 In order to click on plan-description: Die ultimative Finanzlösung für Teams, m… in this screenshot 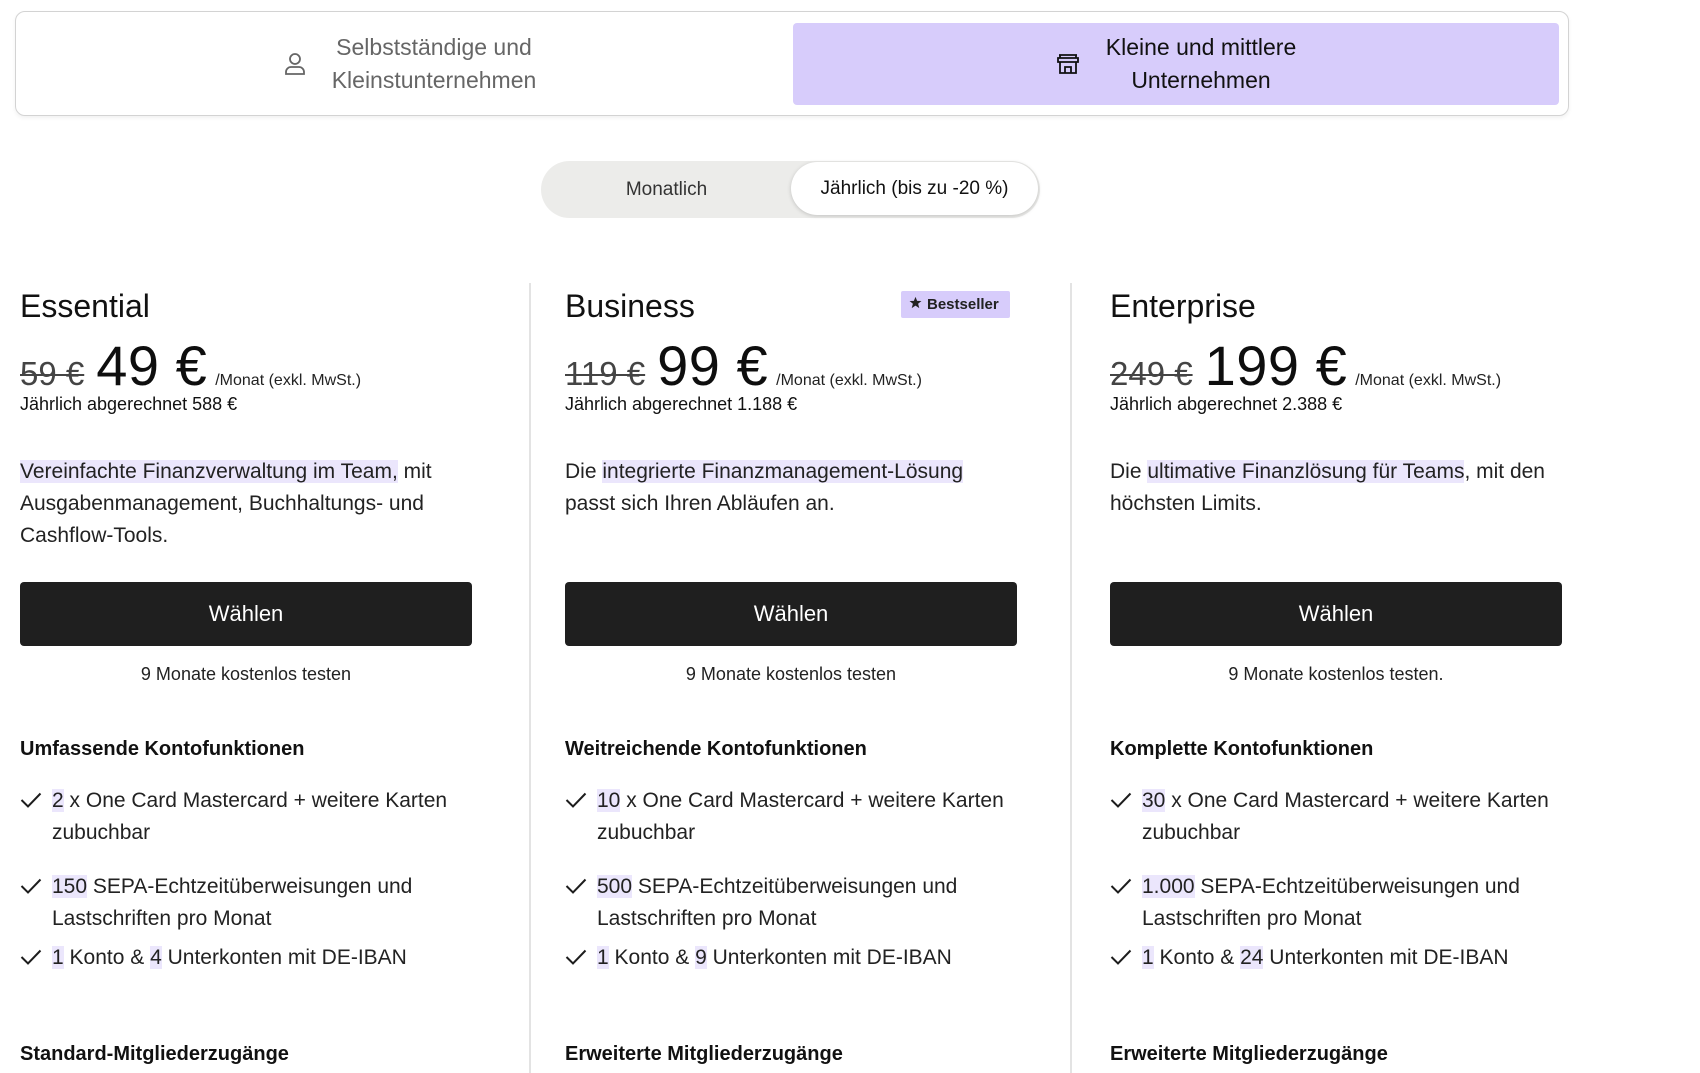, I will do `click(1335, 488)`.